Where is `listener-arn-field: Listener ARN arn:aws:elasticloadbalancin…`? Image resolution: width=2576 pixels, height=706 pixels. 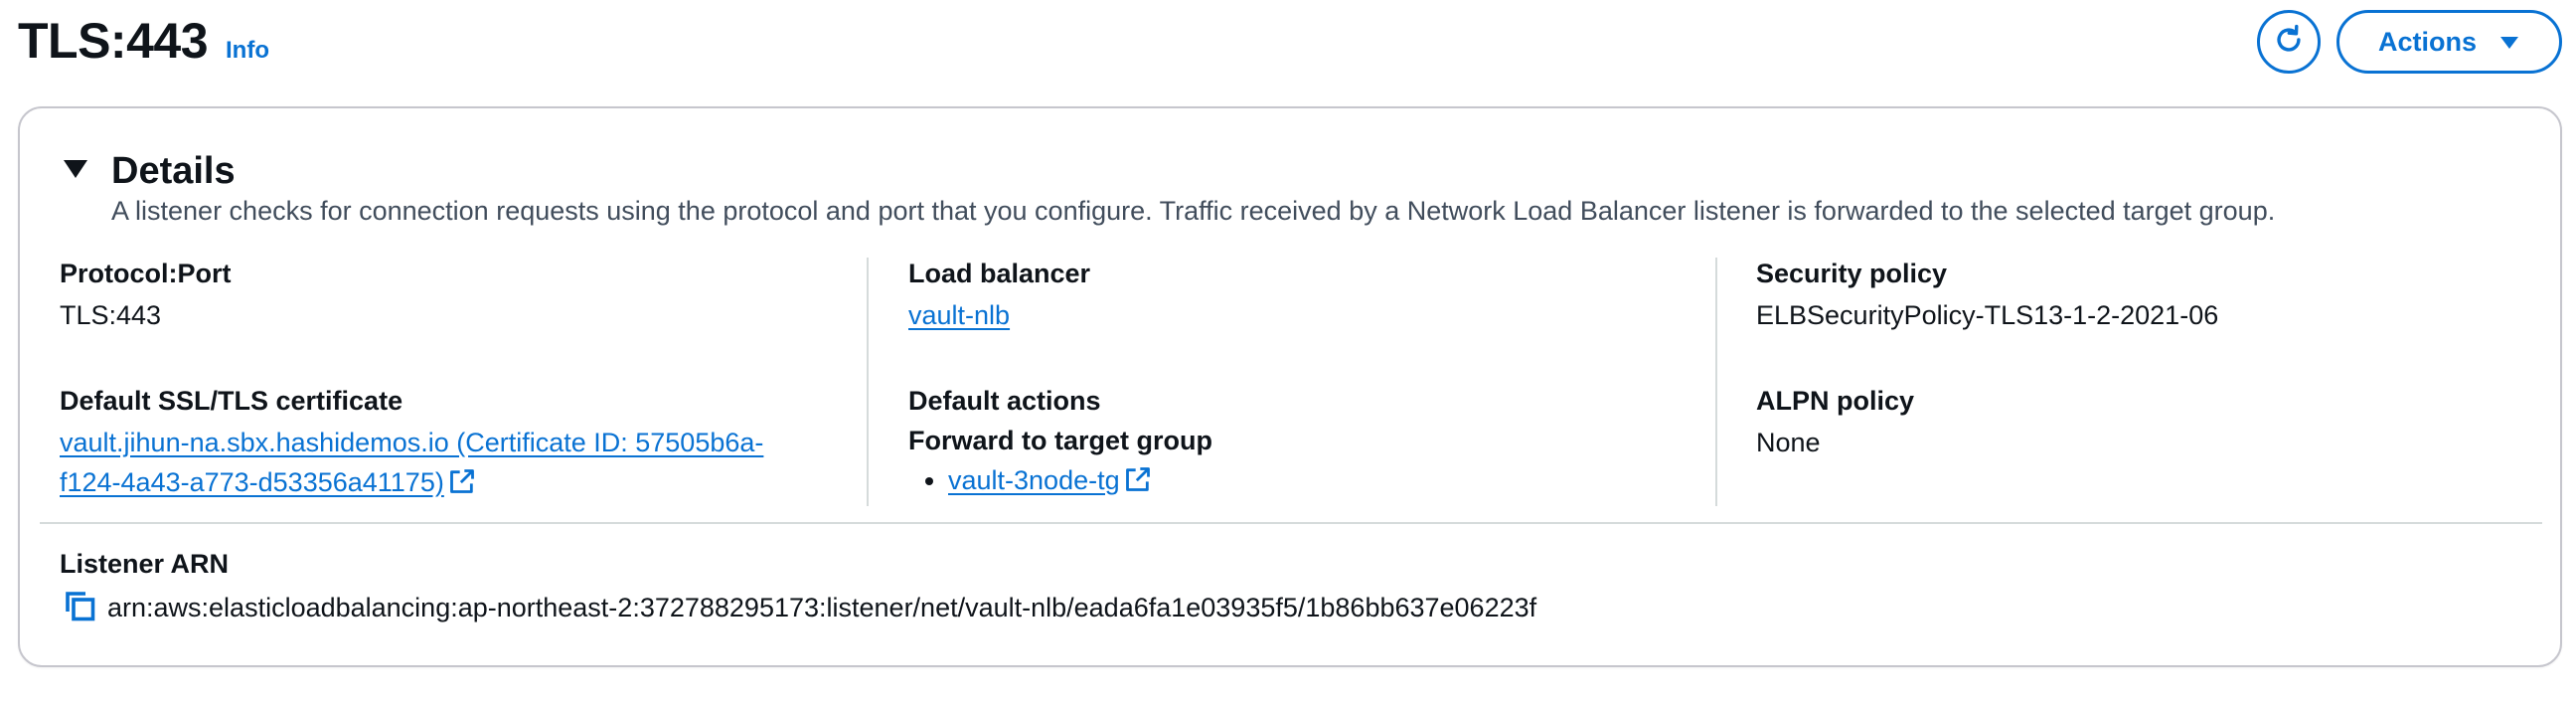 listener-arn-field: Listener ARN arn:aws:elasticloadbalancin… is located at coordinates (798, 586).